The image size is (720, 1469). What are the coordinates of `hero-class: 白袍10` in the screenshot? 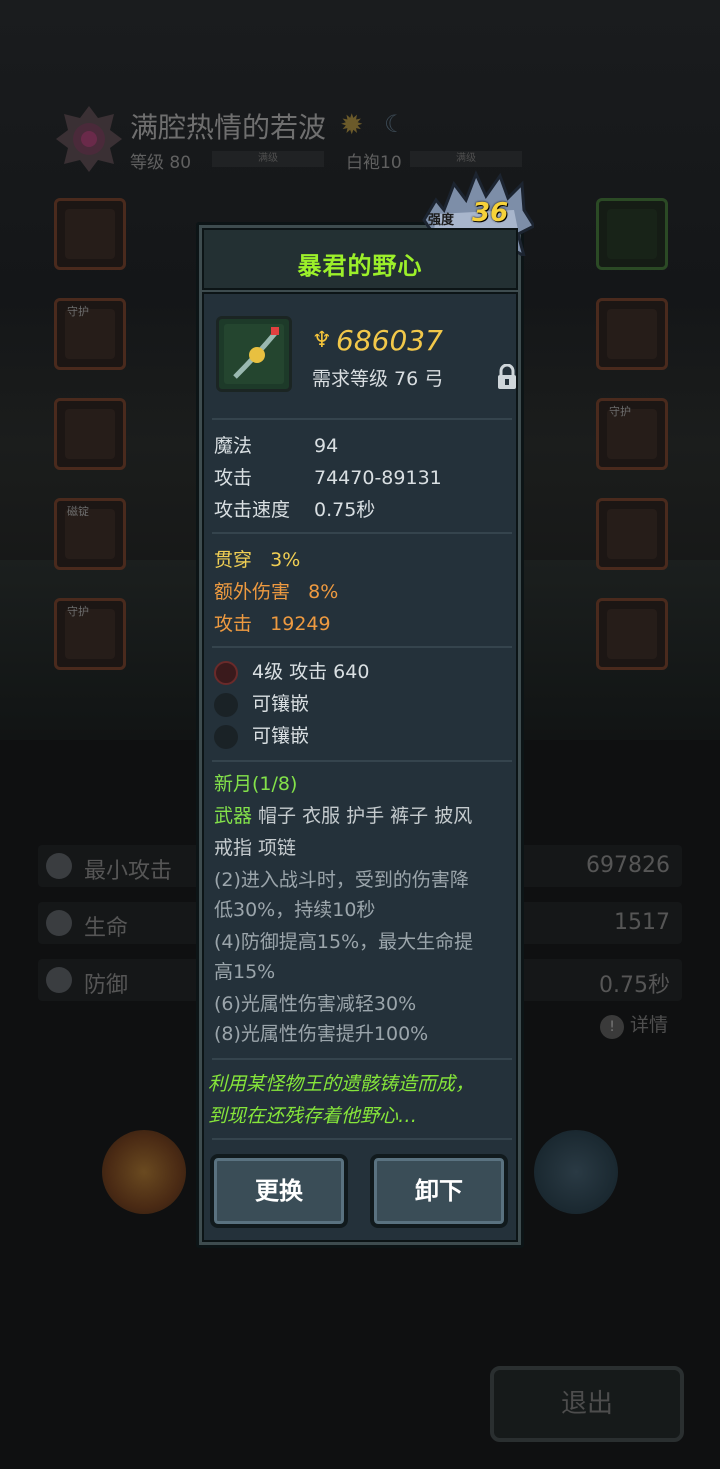 It's located at (374, 163).